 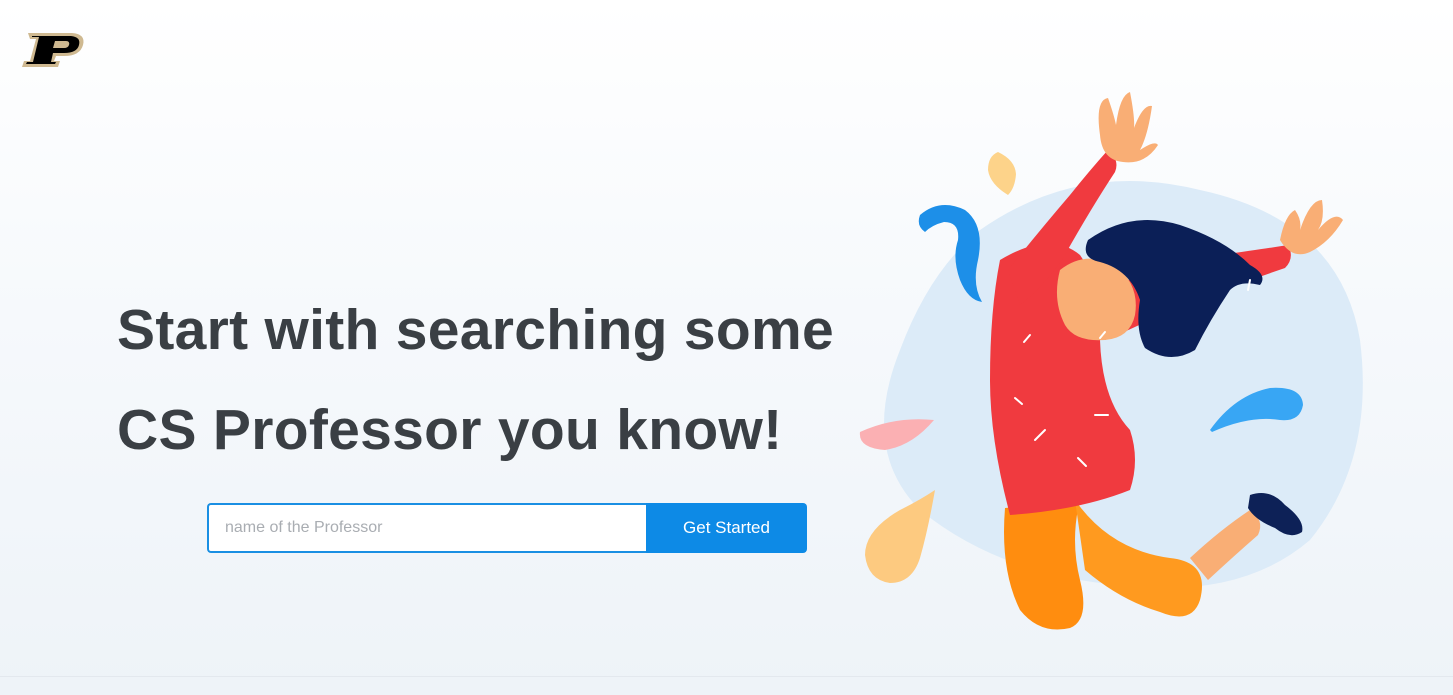 What do you see at coordinates (1311, 227) in the screenshot?
I see `woman-hand-right` at bounding box center [1311, 227].